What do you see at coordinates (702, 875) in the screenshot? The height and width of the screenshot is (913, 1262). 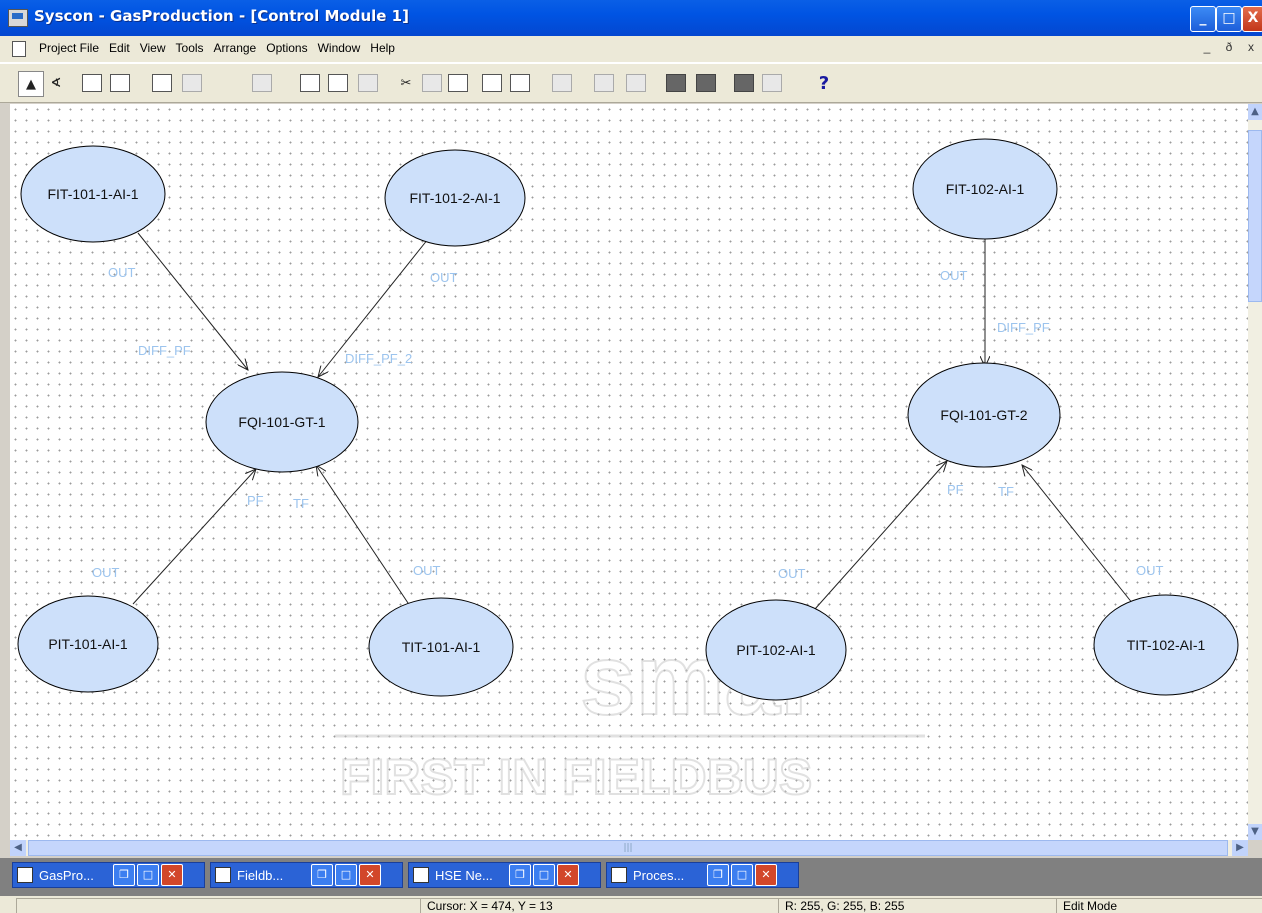 I see `mdi-window-process: Proces... ❐ □ ✕` at bounding box center [702, 875].